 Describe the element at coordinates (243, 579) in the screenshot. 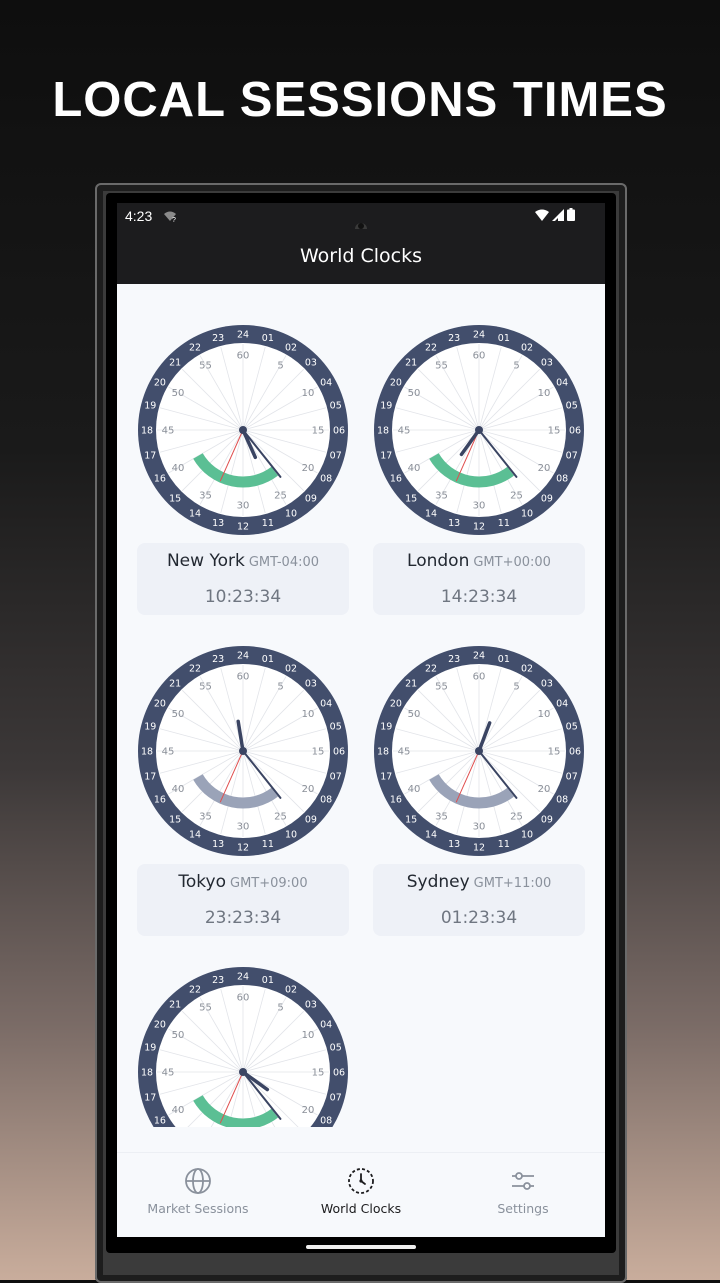

I see `clock-info: New York GMT-04:00 10:23:34` at that location.